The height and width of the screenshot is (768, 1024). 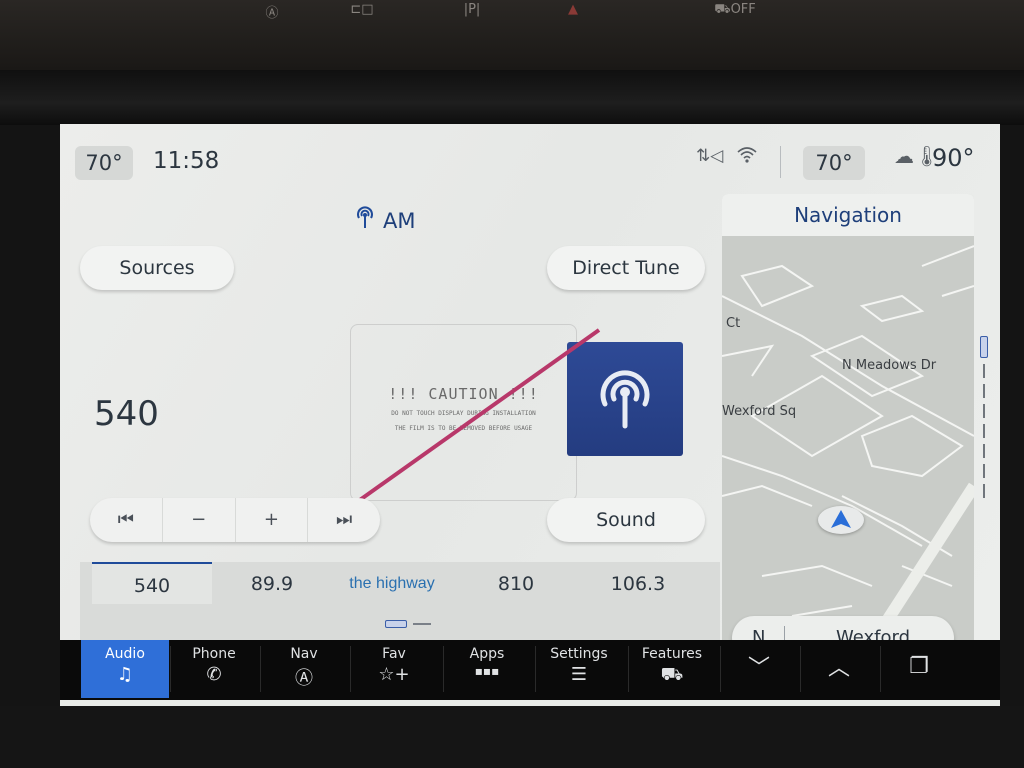 I want to click on data-transfer-icon: ⇅◁, so click(x=710, y=156).